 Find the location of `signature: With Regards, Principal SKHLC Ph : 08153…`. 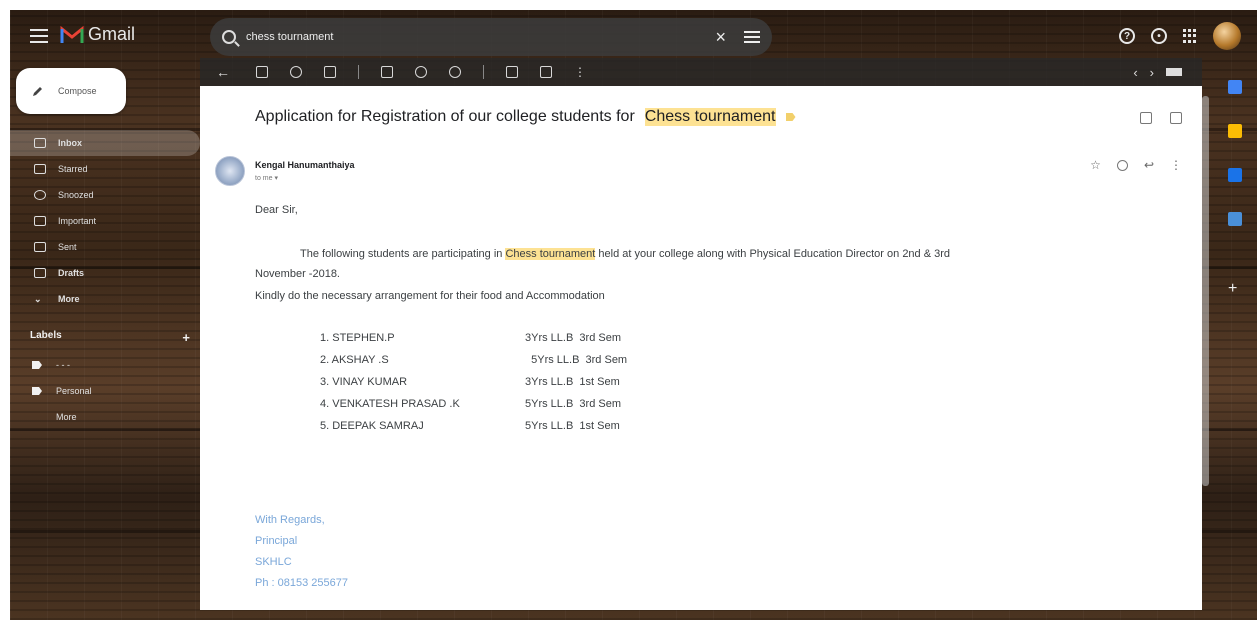

signature: With Regards, Principal SKHLC Ph : 08153… is located at coordinates (301, 552).